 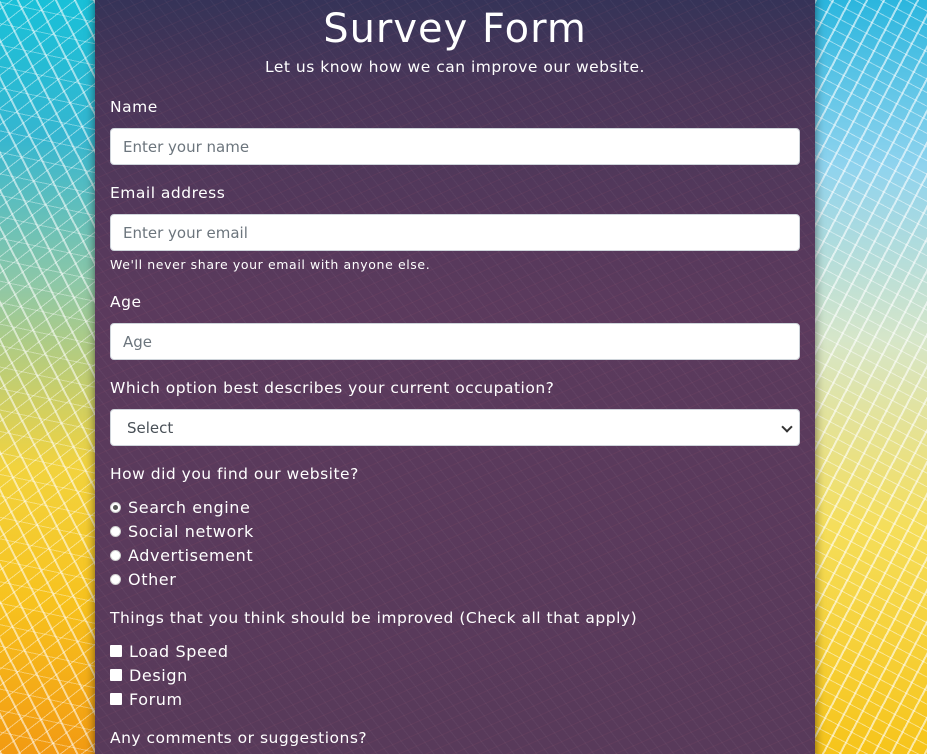 I want to click on name-label: Name, so click(x=134, y=107).